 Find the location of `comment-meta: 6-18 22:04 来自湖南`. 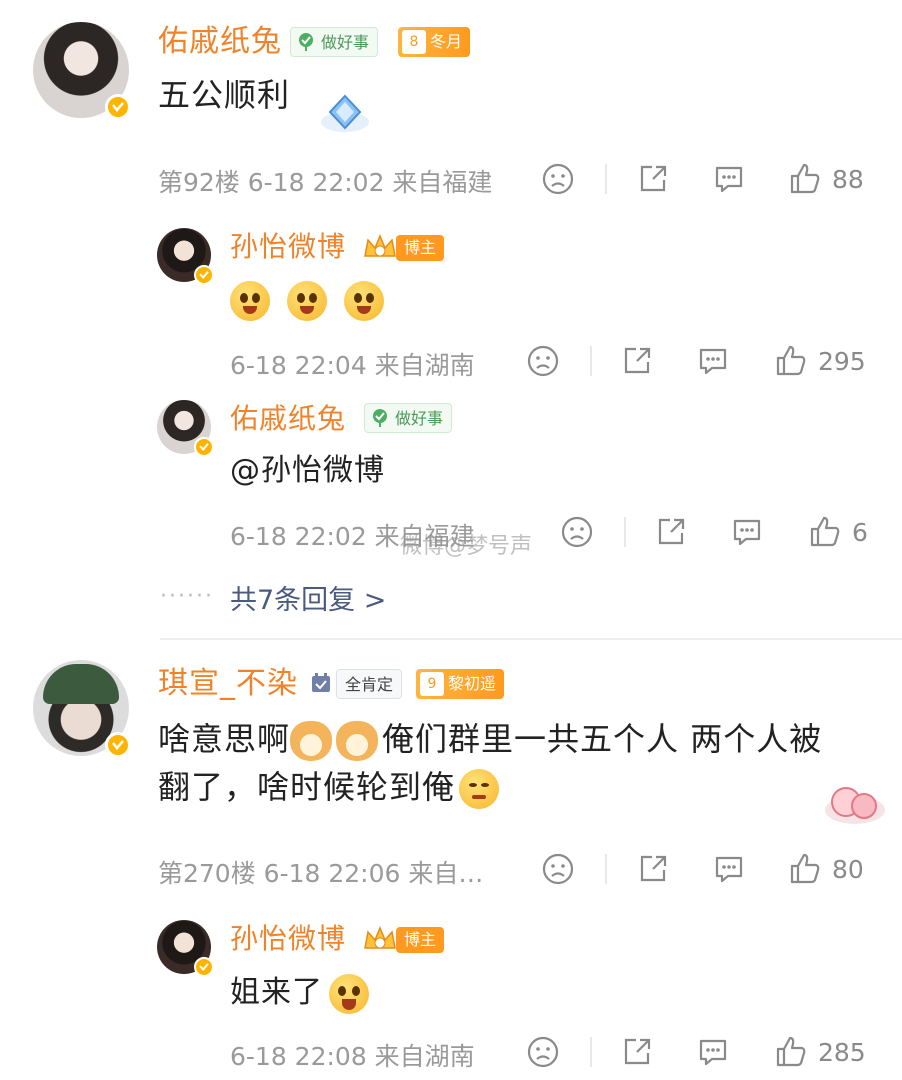

comment-meta: 6-18 22:04 来自湖南 is located at coordinates (352, 365).